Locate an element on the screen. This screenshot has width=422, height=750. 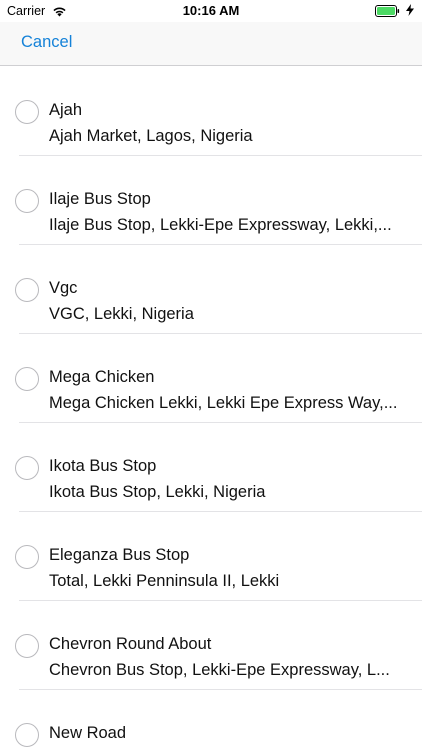
place-title: Ajah is located at coordinates (66, 110).